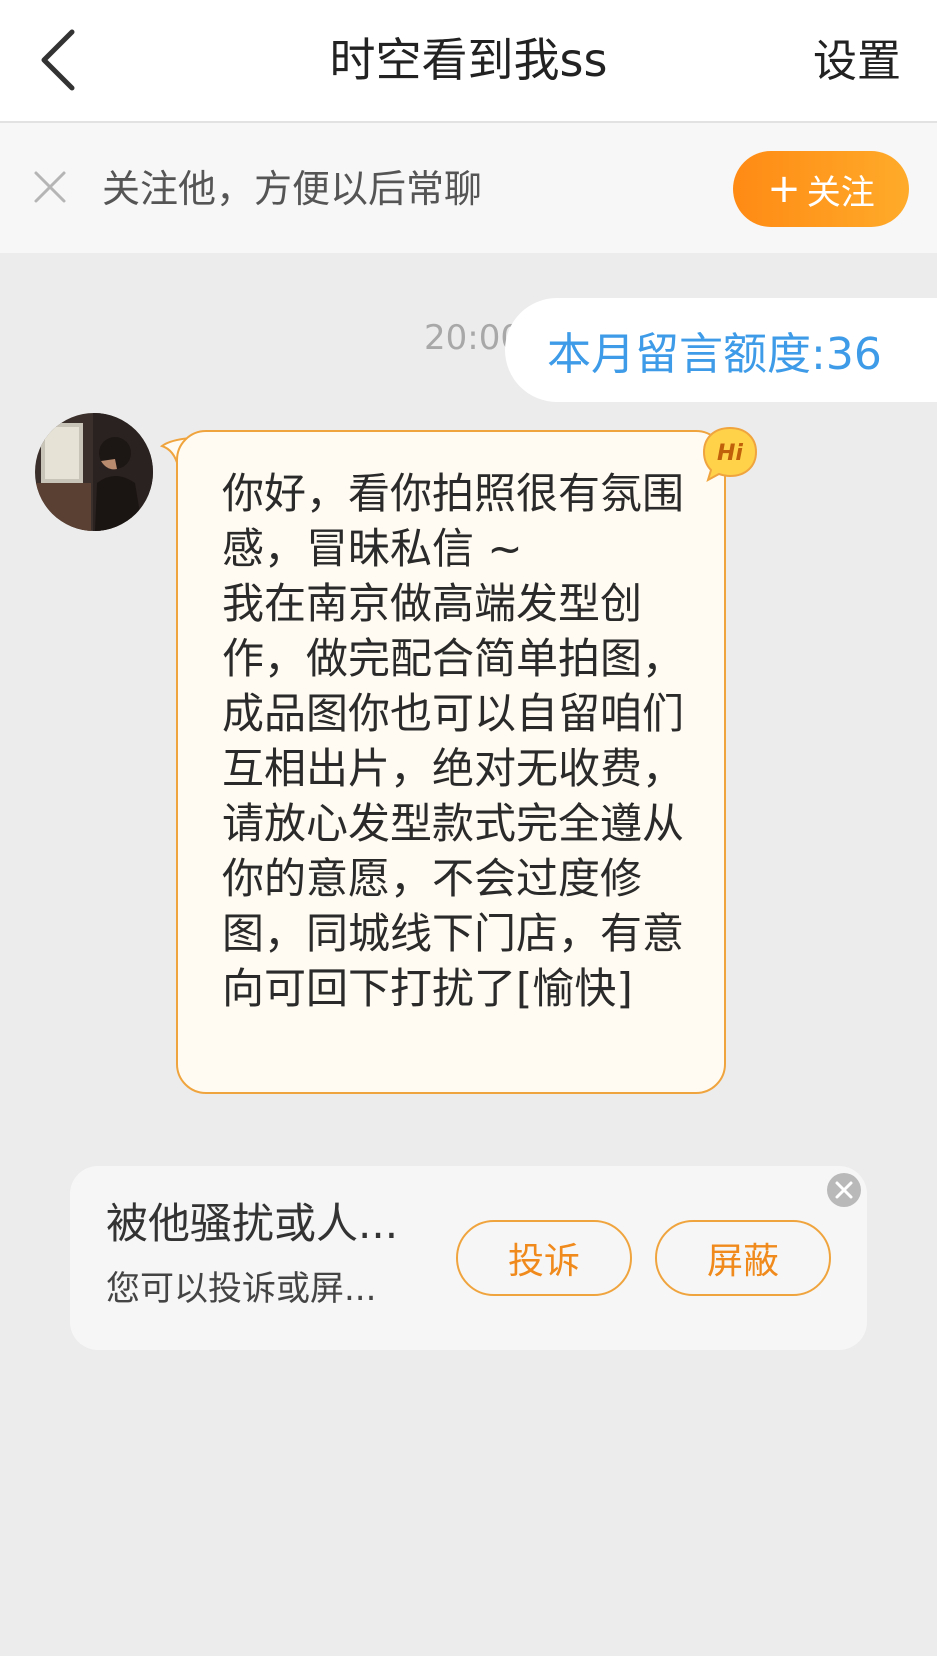  I want to click on follow-button-label: 关注, so click(840, 192).